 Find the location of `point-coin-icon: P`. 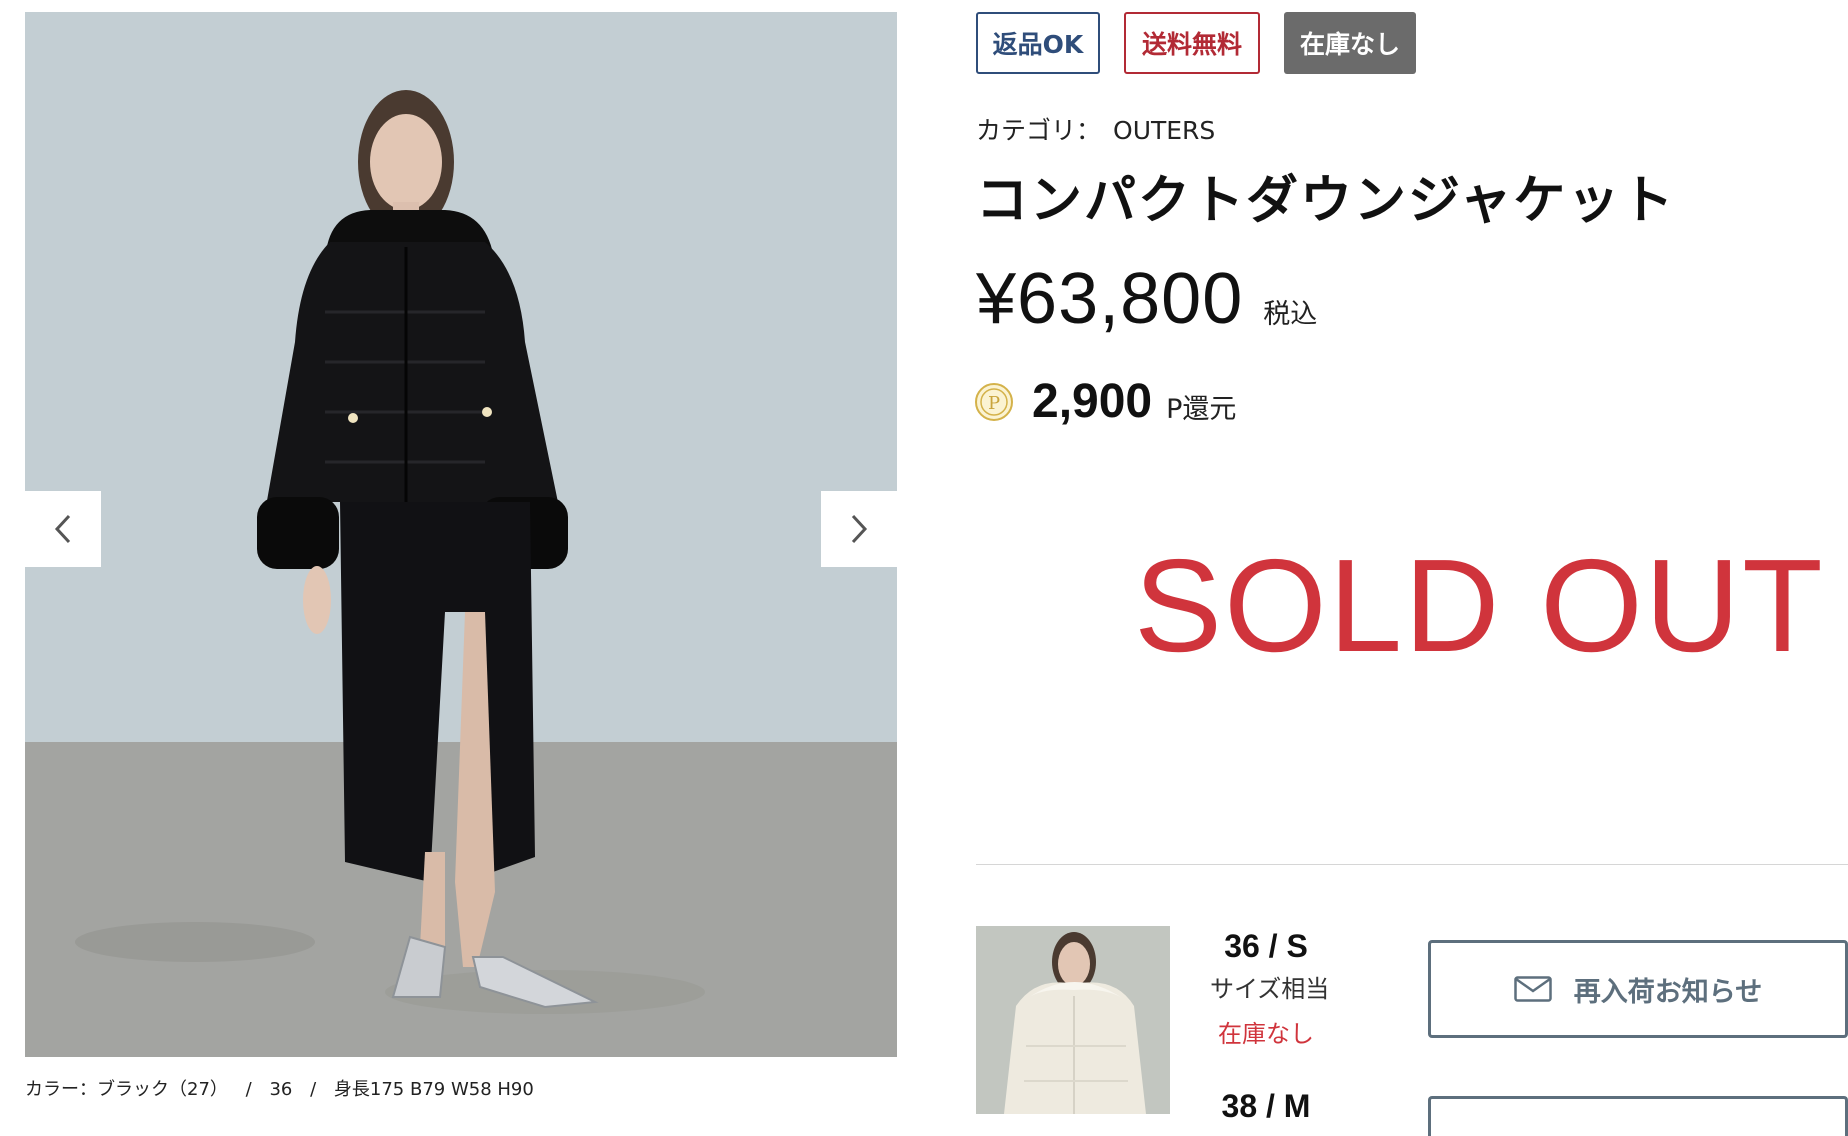

point-coin-icon: P is located at coordinates (994, 401).